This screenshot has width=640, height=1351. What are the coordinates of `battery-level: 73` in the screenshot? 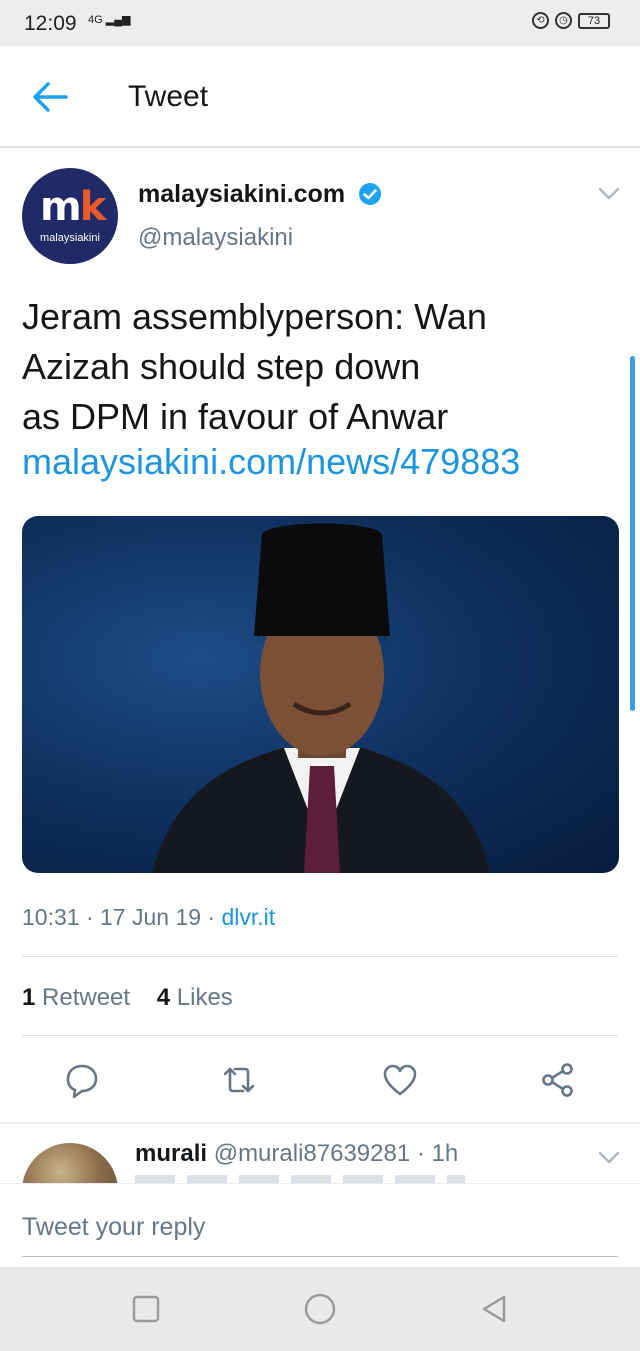 It's located at (594, 20).